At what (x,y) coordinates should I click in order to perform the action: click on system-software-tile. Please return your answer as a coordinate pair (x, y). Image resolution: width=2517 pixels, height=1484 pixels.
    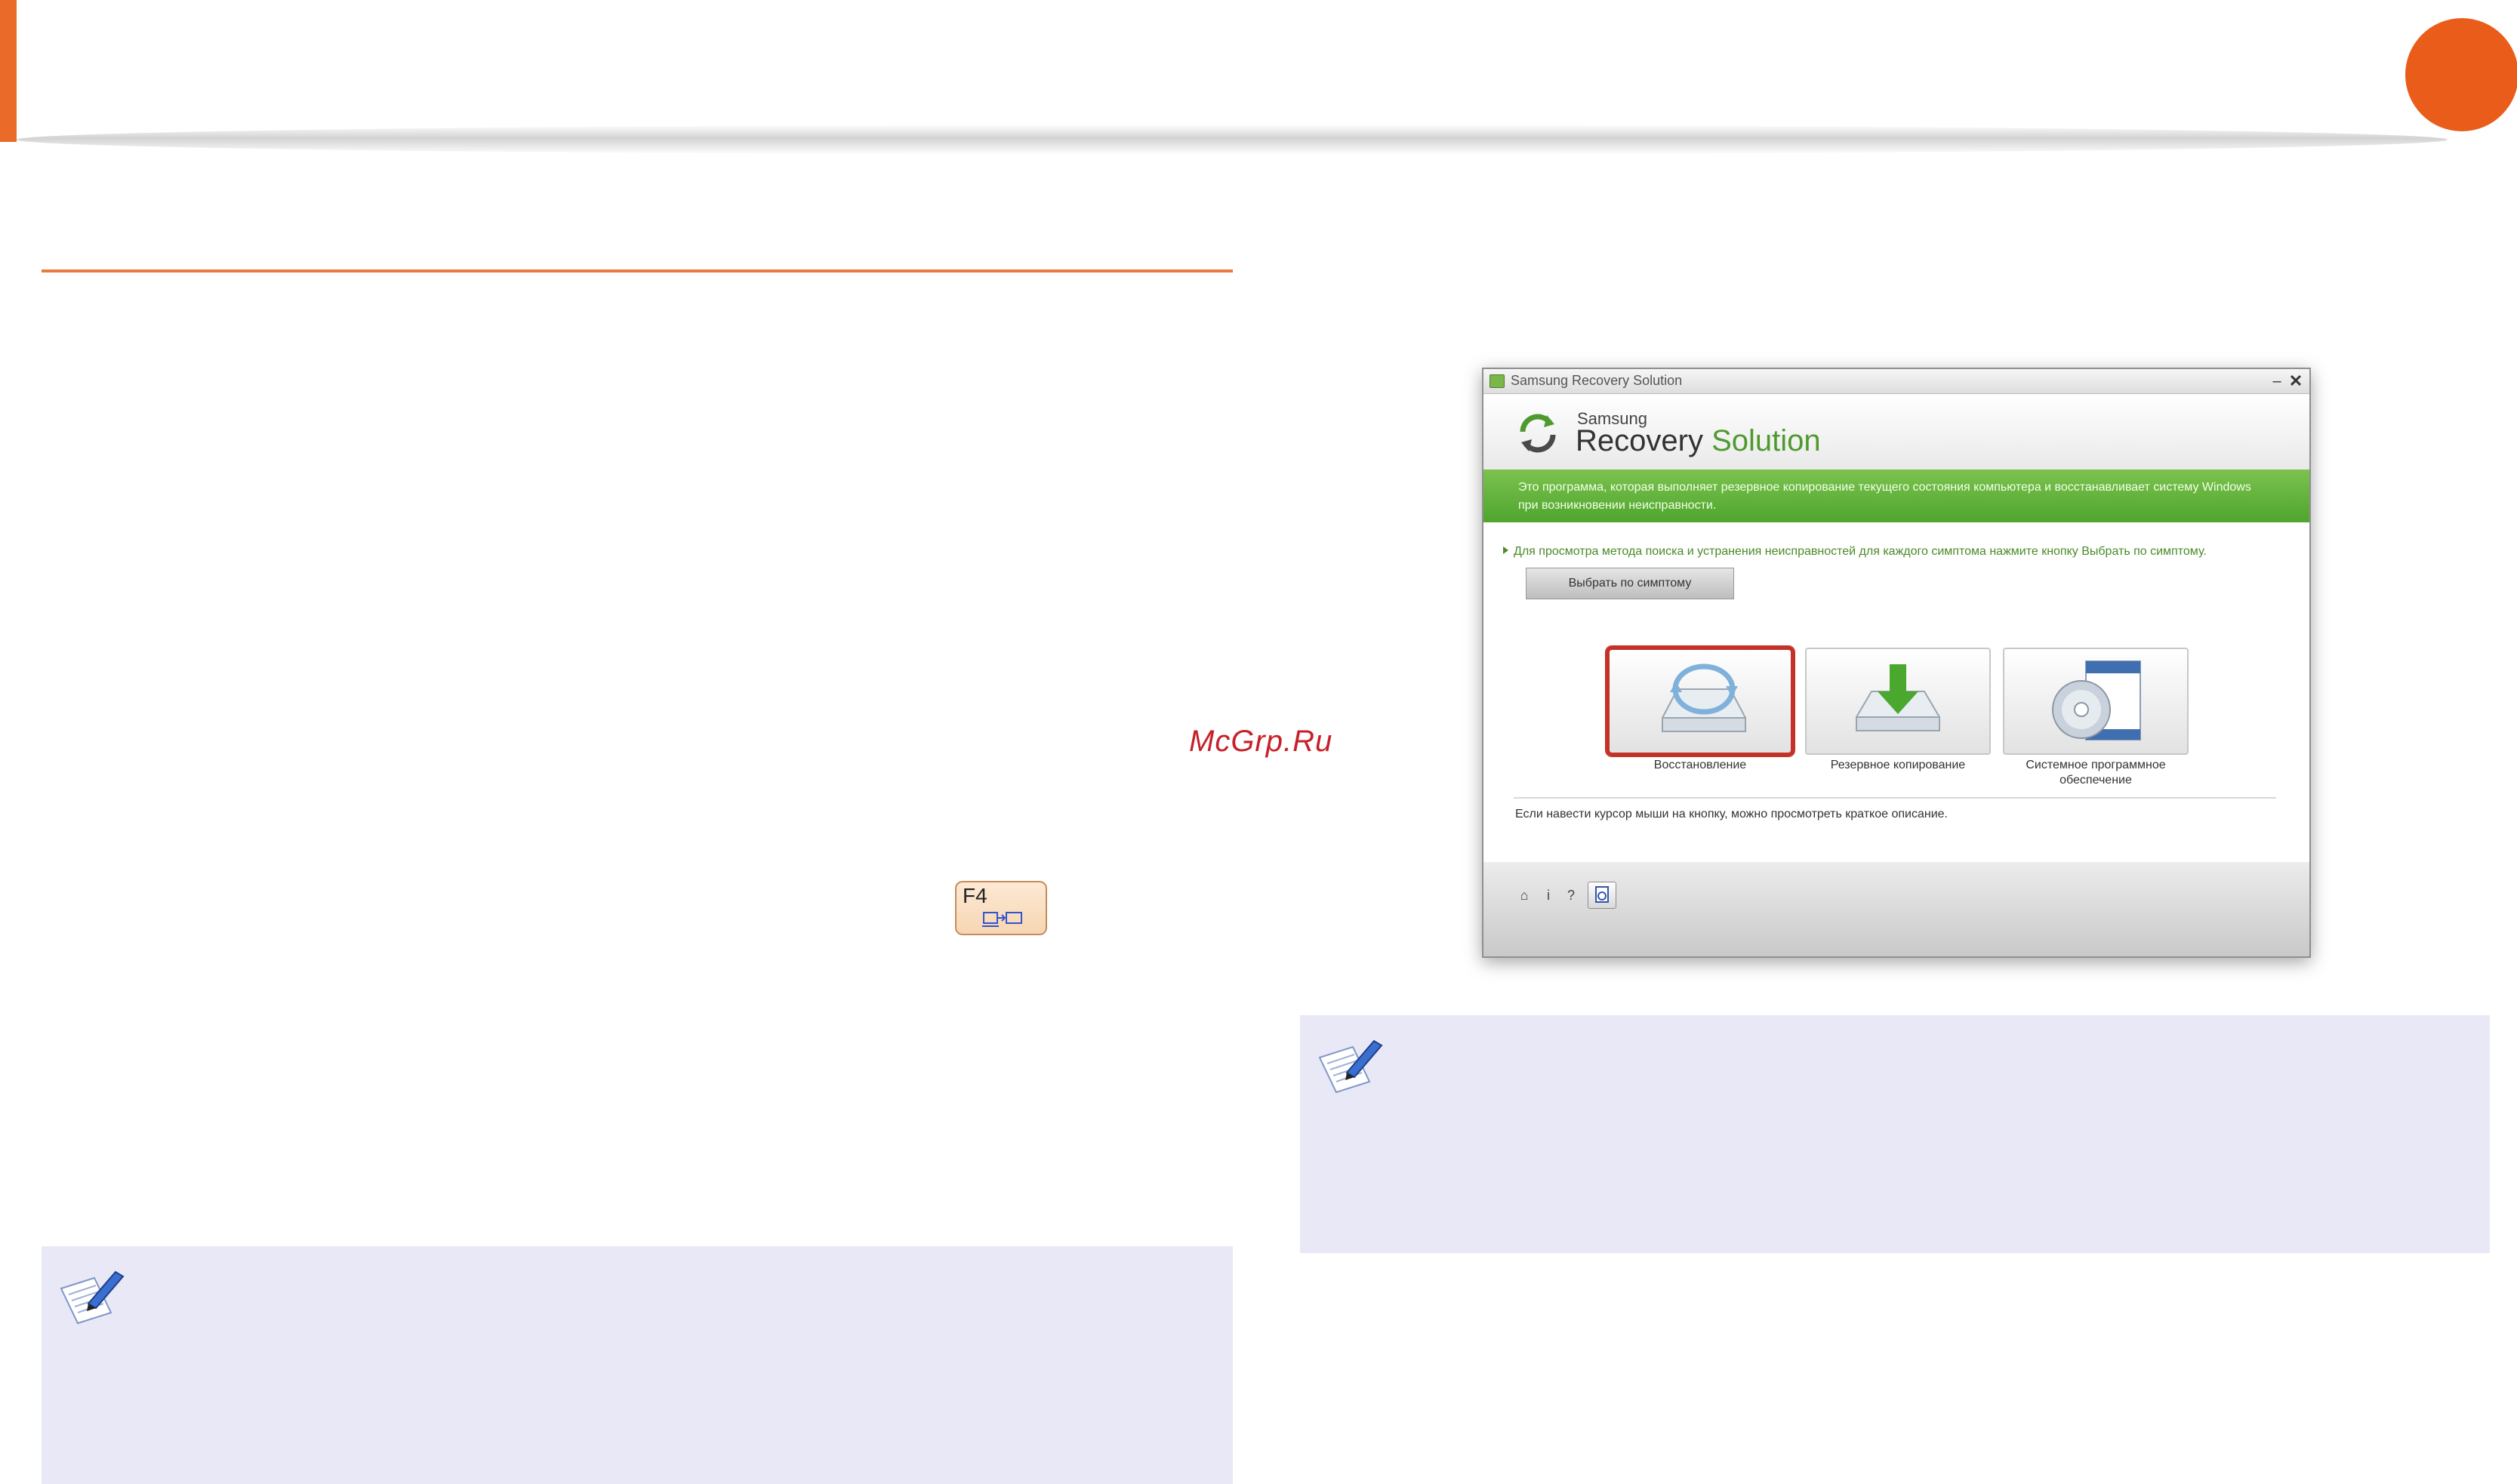
    Looking at the image, I should click on (2096, 701).